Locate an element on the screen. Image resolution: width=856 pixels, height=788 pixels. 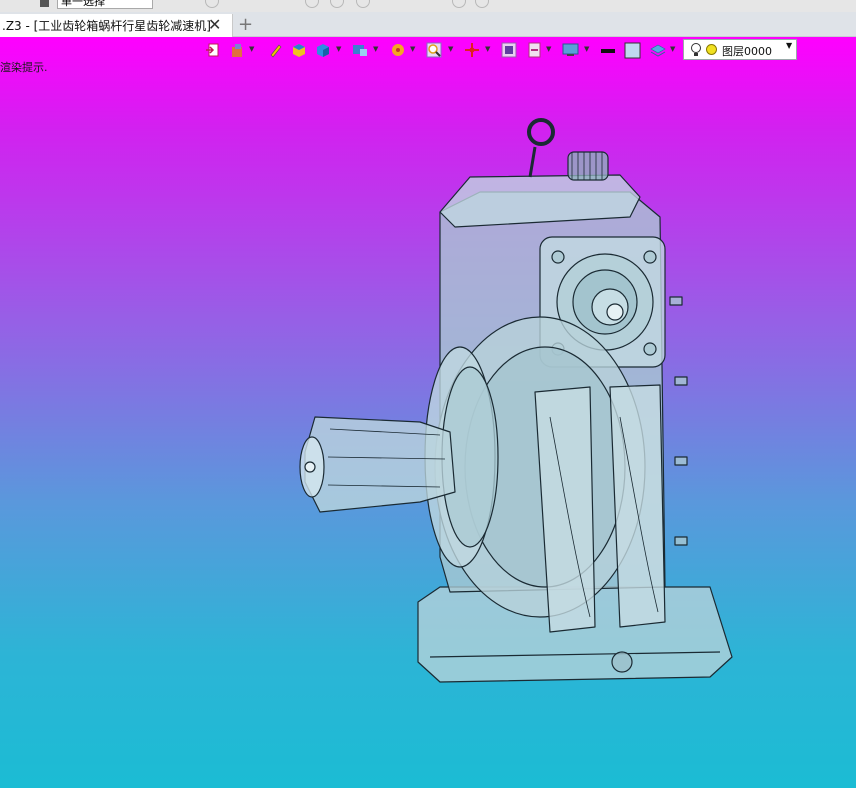
display-icon is located at coordinates (360, 50).